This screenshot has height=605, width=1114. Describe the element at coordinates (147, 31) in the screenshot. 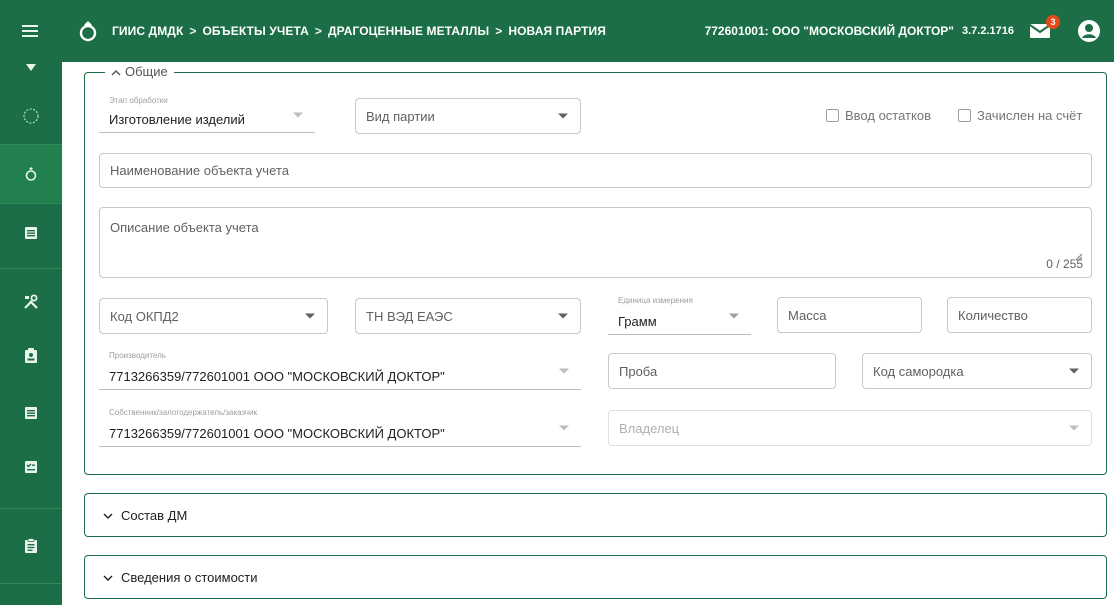

I see `breadcrumb-item-home: ГИИС ДМДК` at that location.